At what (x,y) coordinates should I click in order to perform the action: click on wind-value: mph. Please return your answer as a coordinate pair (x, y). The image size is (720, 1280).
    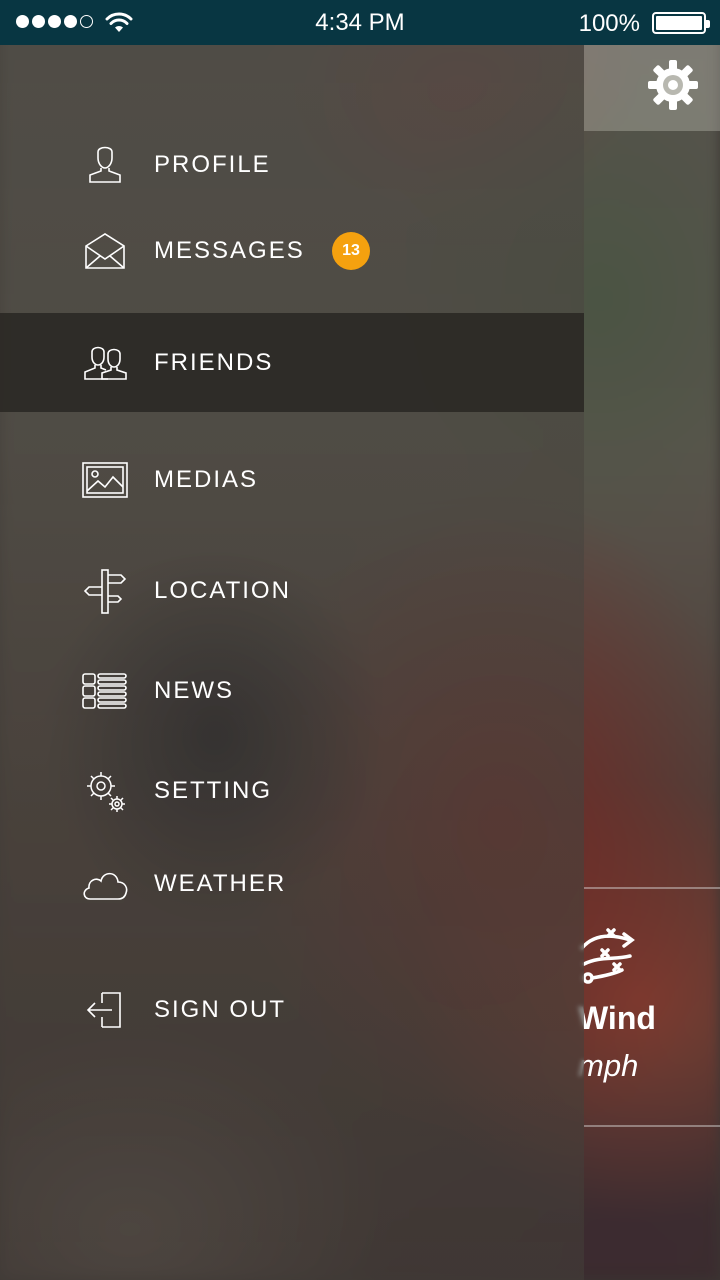
    Looking at the image, I should click on (608, 1065).